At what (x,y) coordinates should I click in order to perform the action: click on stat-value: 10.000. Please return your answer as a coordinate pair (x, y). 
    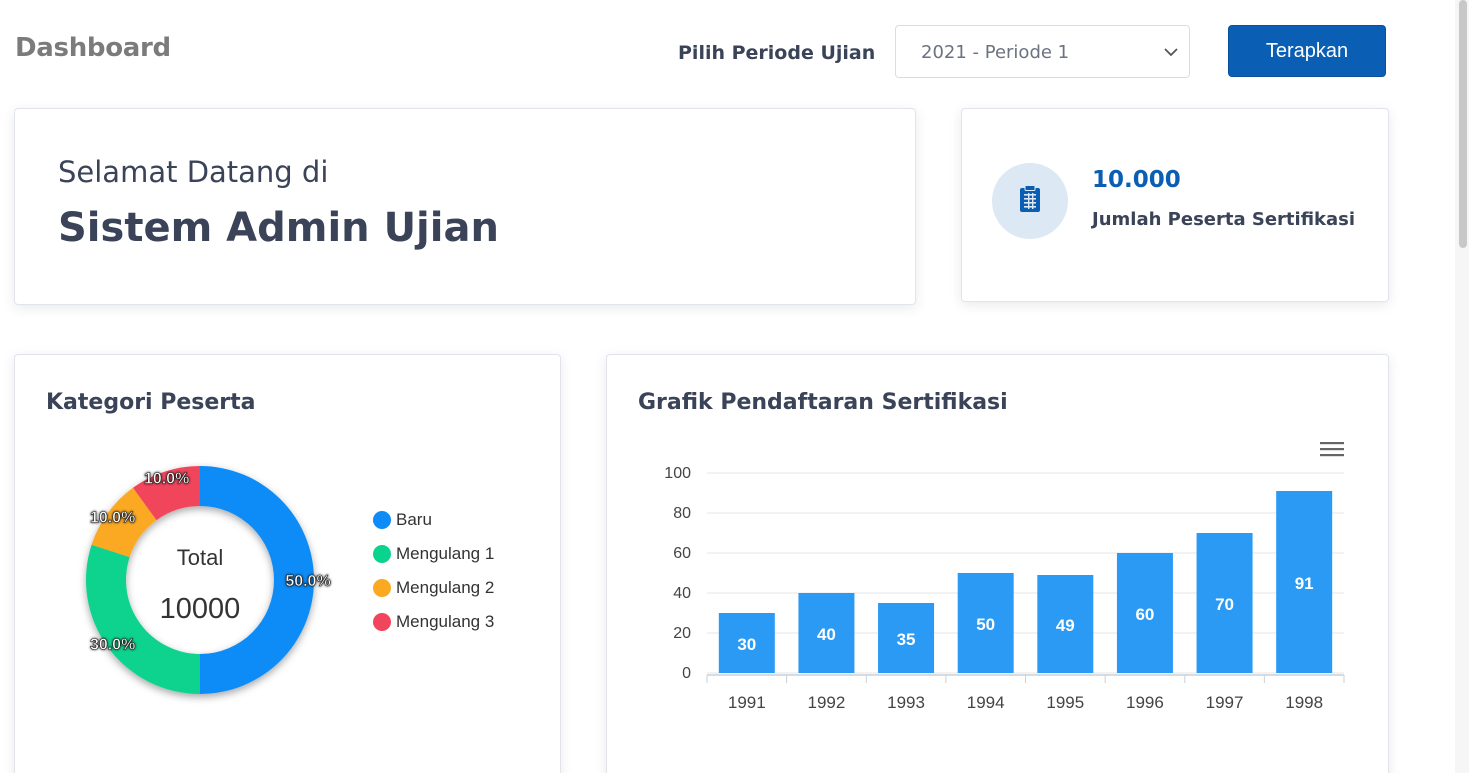
    Looking at the image, I should click on (1136, 180).